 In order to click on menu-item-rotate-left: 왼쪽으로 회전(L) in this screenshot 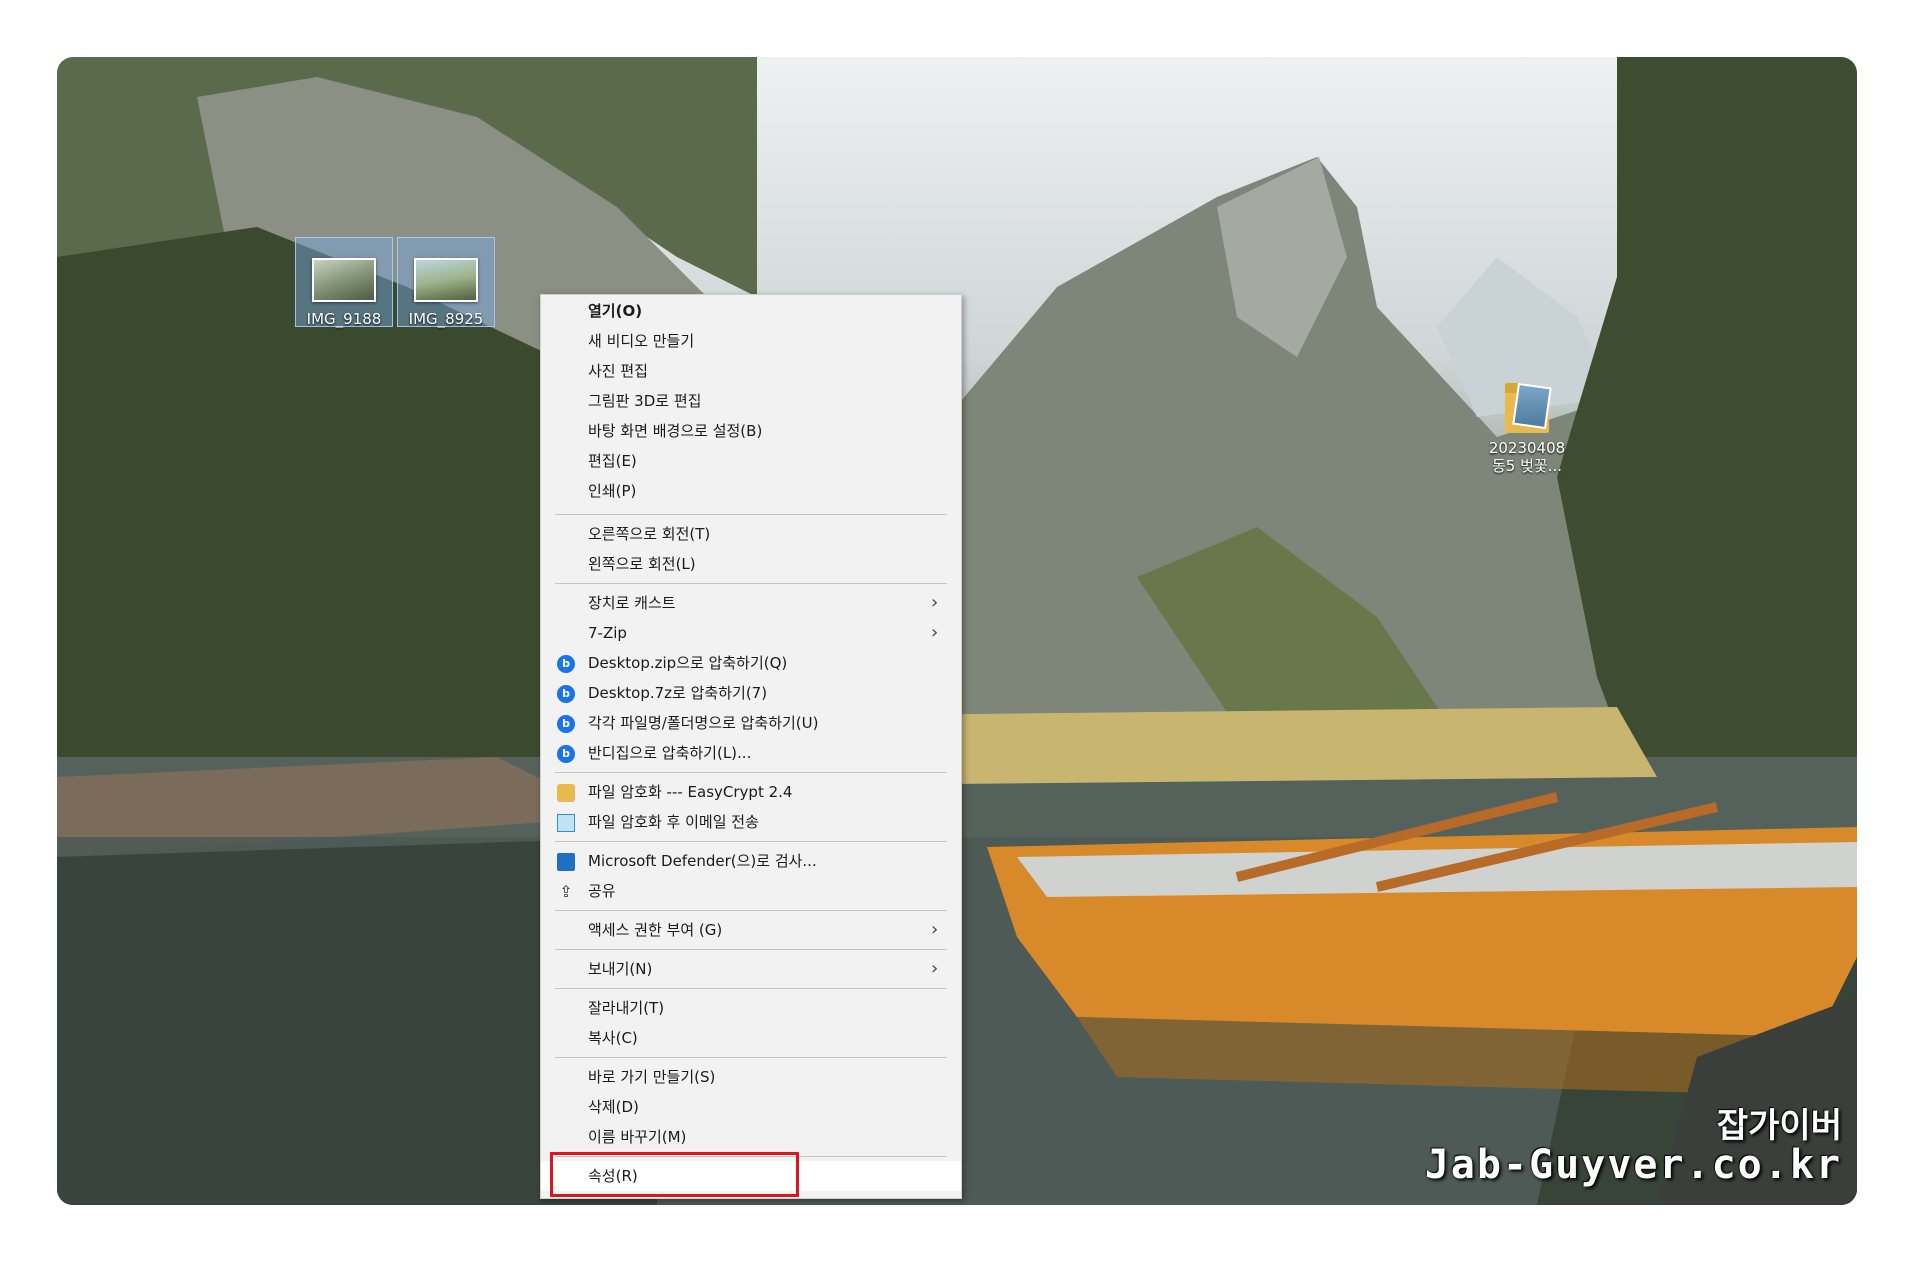, I will do `click(751, 564)`.